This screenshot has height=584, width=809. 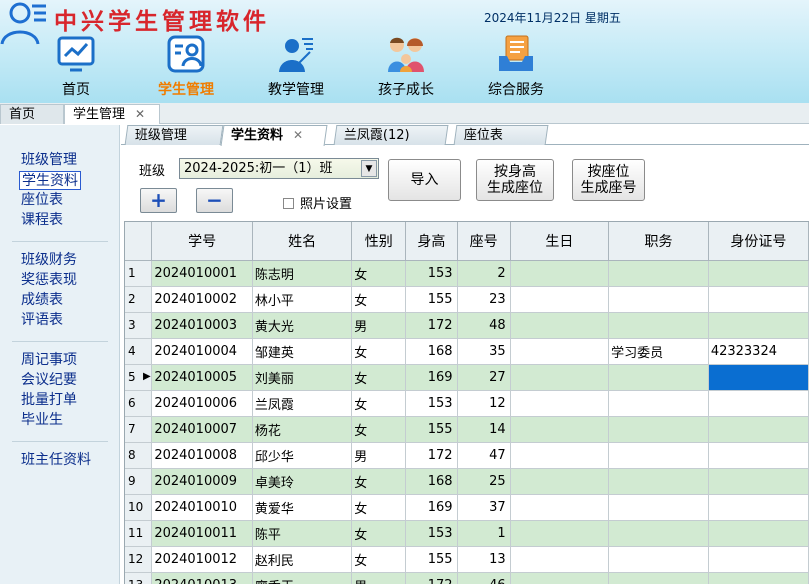 I want to click on column-header: 学号, so click(x=202, y=241).